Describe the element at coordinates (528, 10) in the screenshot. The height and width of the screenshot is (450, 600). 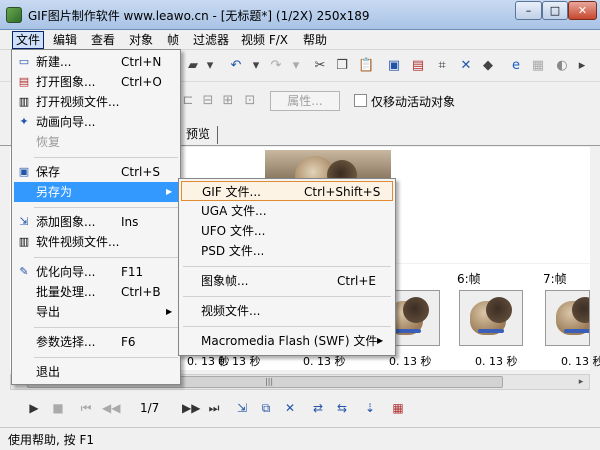
I see `minimize-button: –` at that location.